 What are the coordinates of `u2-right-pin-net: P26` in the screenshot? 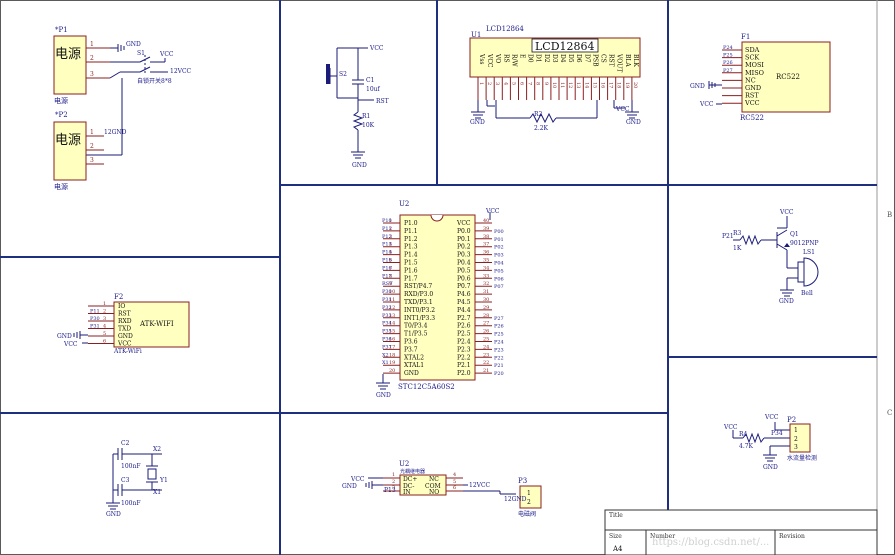 It's located at (499, 327).